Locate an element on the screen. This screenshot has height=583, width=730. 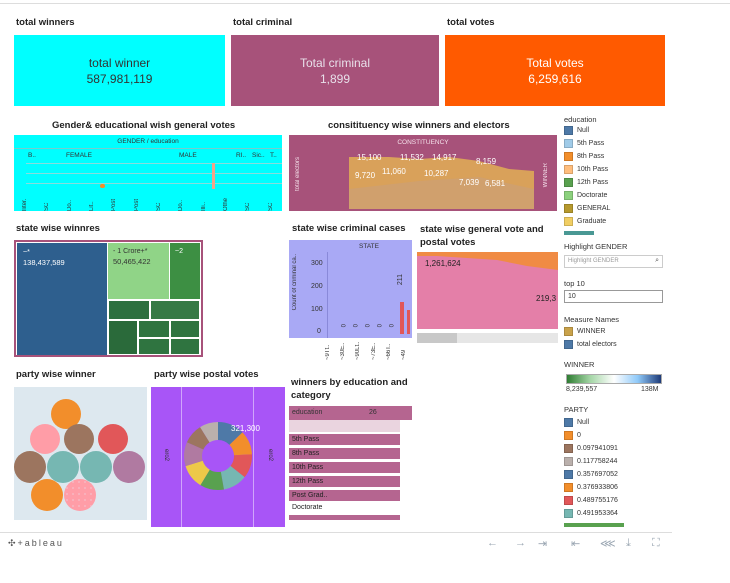
y-tick: 100 is located at coordinates (317, 309).